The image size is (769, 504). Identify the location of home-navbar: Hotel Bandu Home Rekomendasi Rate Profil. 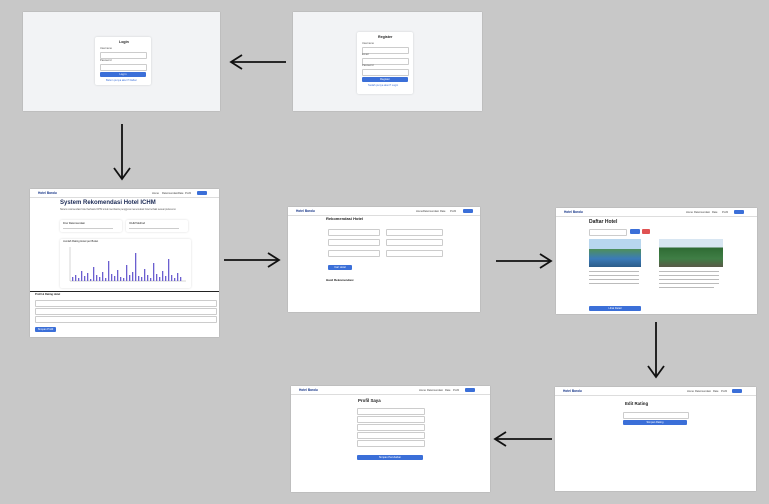
(124, 193).